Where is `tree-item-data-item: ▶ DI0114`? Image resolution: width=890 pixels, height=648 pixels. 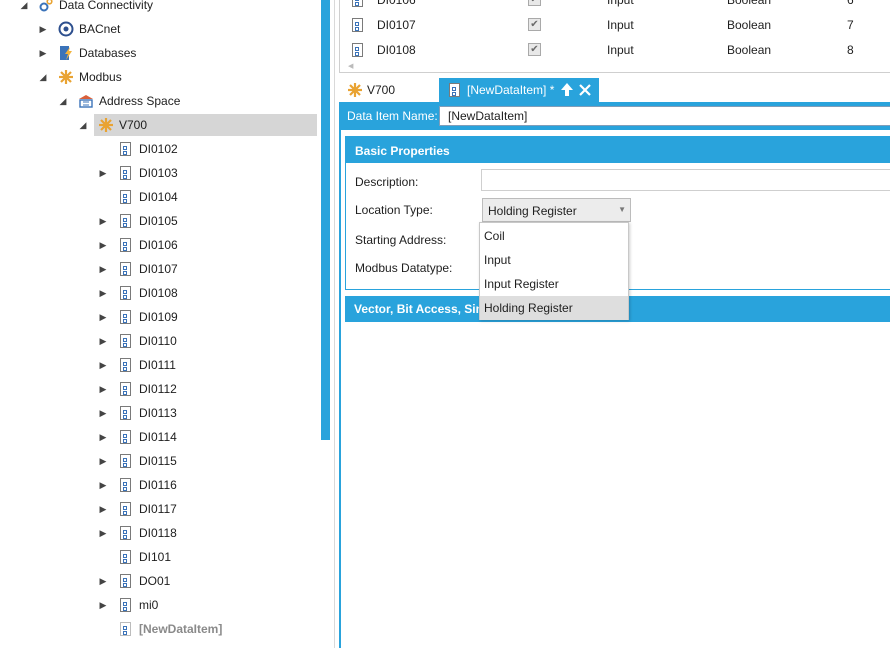 tree-item-data-item: ▶ DI0114 is located at coordinates (160, 437).